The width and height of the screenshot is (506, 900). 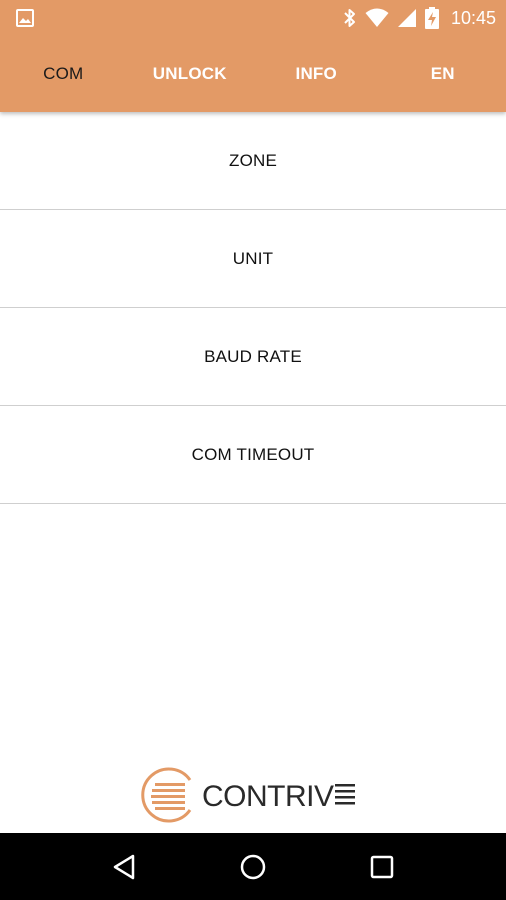 I want to click on menu-item-unit: UNIT, so click(x=253, y=259).